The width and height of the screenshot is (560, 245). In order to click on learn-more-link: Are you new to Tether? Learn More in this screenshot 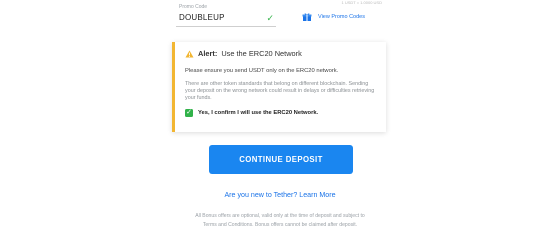, I will do `click(280, 195)`.